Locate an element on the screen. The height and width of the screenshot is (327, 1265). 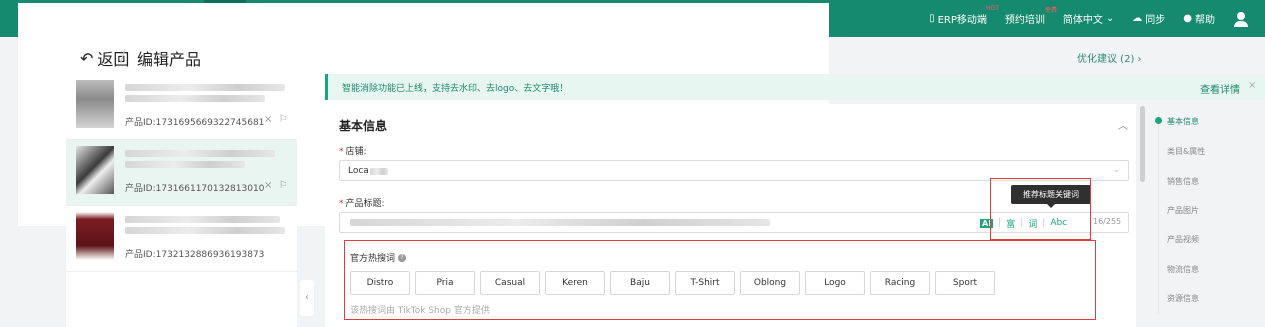
store-label: * 店铺: is located at coordinates (353, 152).